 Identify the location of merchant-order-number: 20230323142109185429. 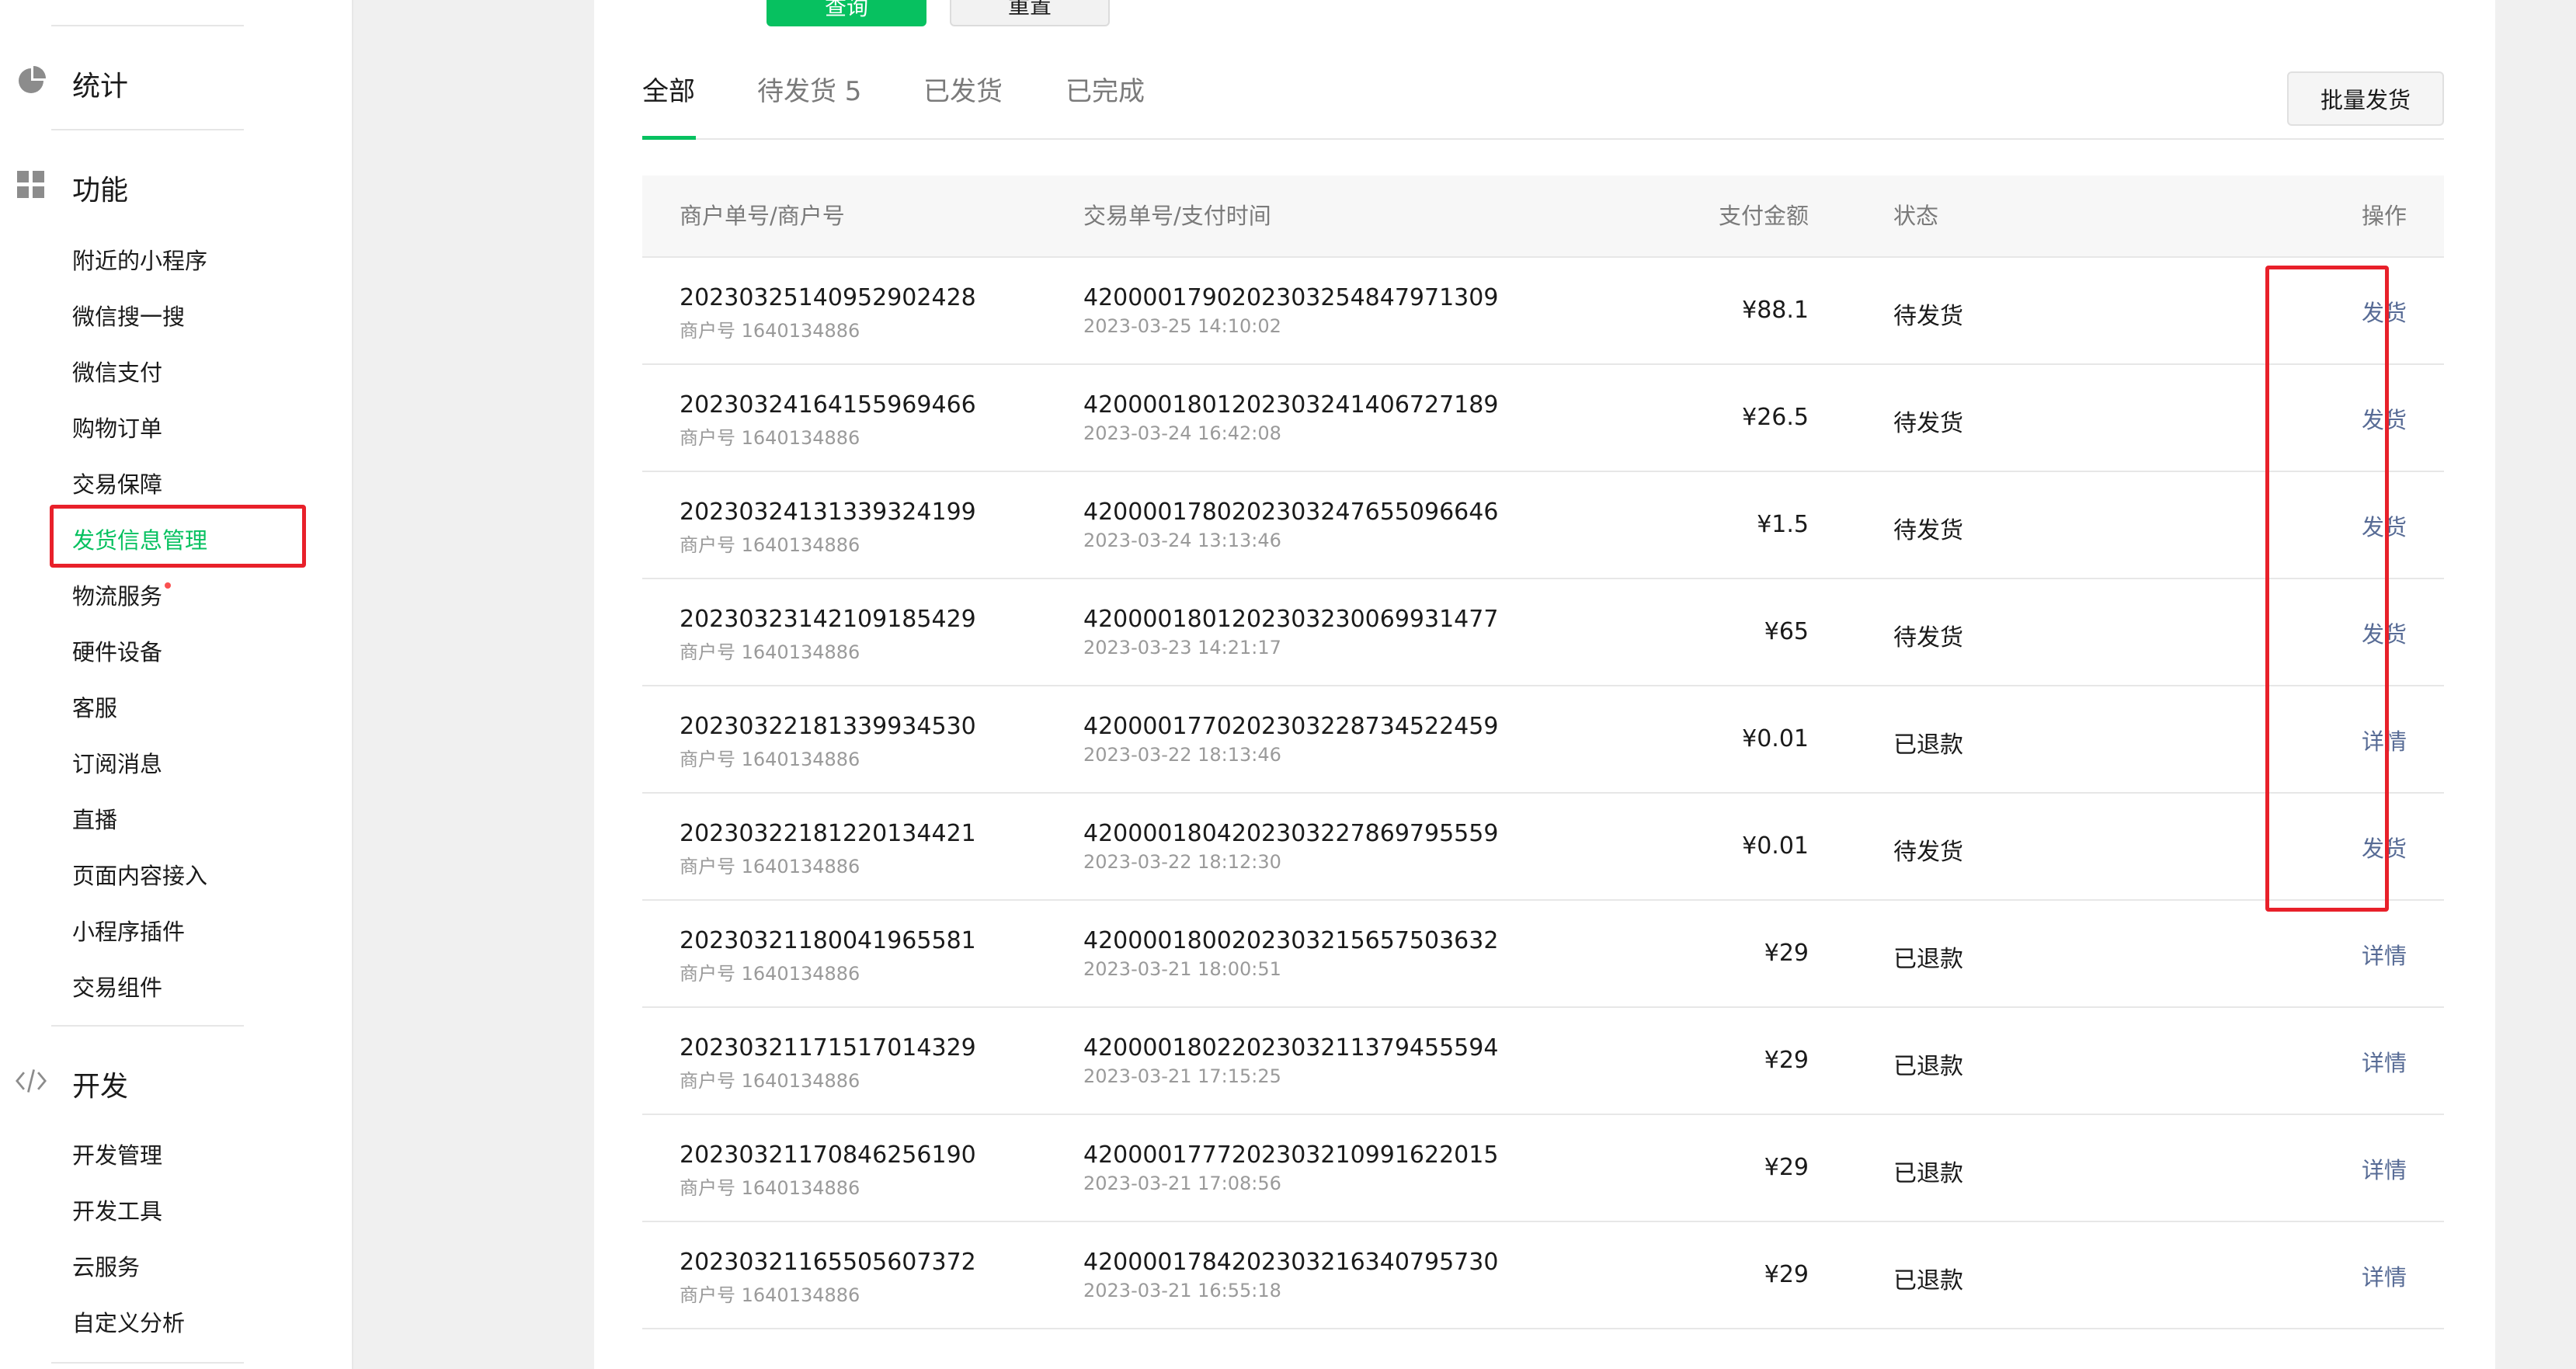
(828, 619).